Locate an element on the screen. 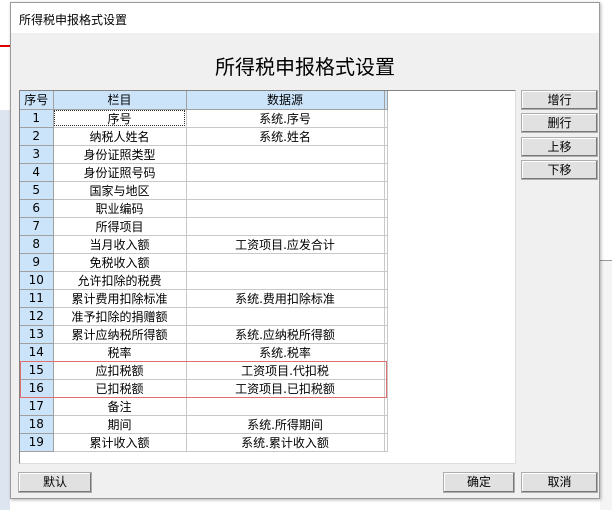 This screenshot has width=612, height=511. add-row-button: 增行 is located at coordinates (559, 100).